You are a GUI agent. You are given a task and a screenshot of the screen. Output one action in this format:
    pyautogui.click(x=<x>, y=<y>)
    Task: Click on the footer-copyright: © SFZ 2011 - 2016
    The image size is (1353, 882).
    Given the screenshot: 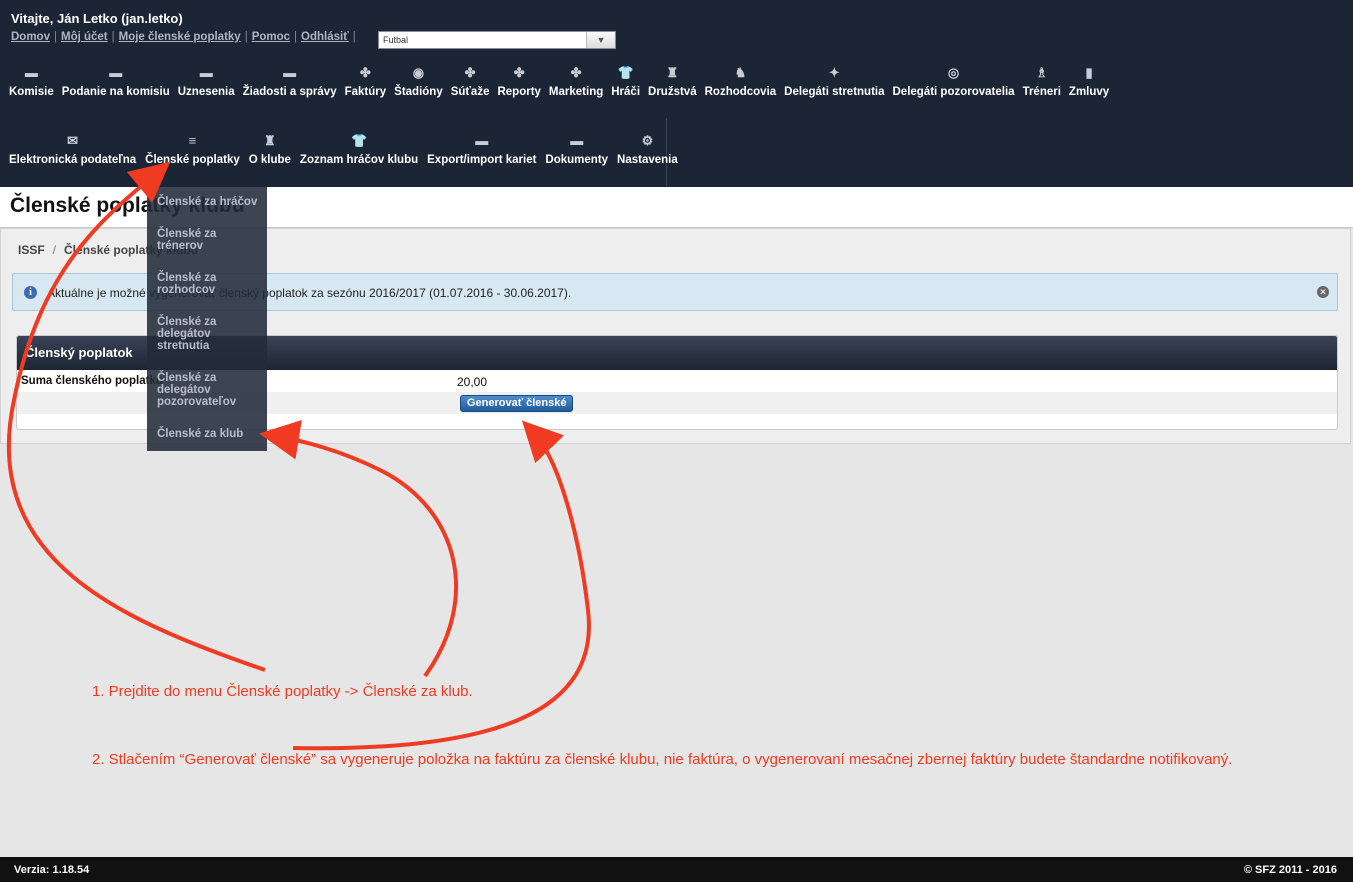 What is the action you would take?
    pyautogui.click(x=1290, y=870)
    